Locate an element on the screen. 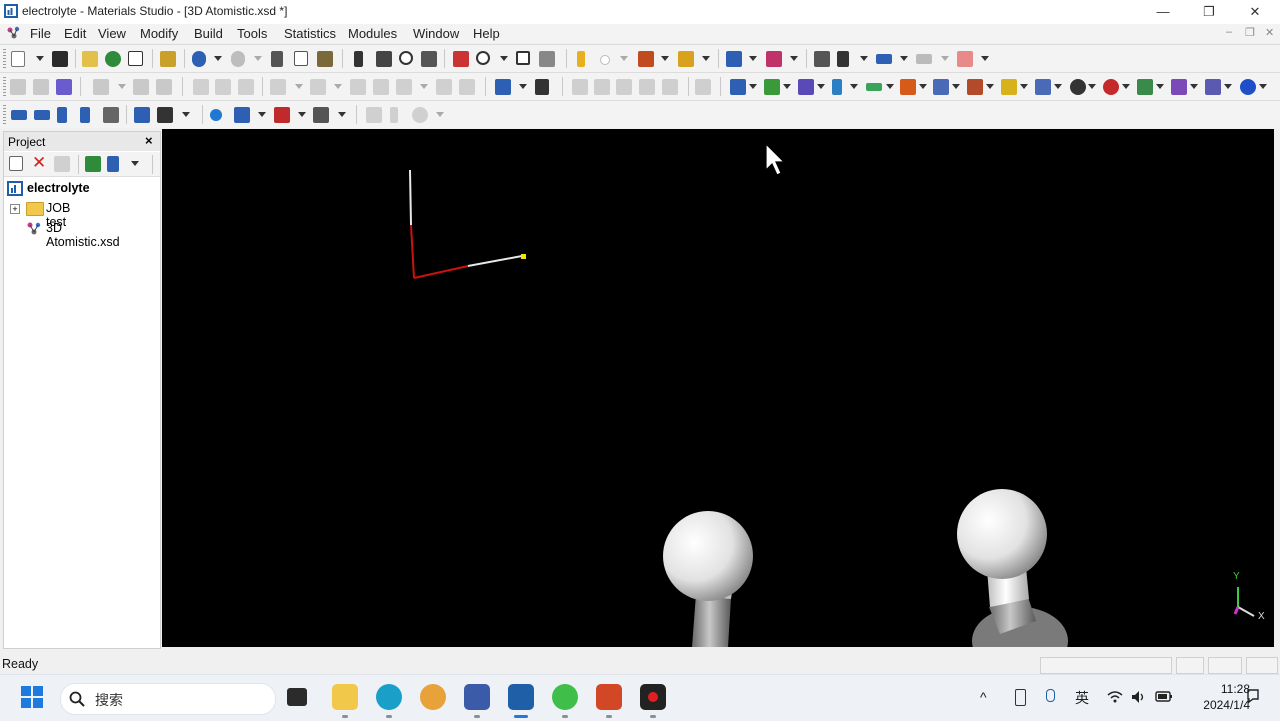 The height and width of the screenshot is (721, 1280). study-dropdown-icon is located at coordinates (523, 86).